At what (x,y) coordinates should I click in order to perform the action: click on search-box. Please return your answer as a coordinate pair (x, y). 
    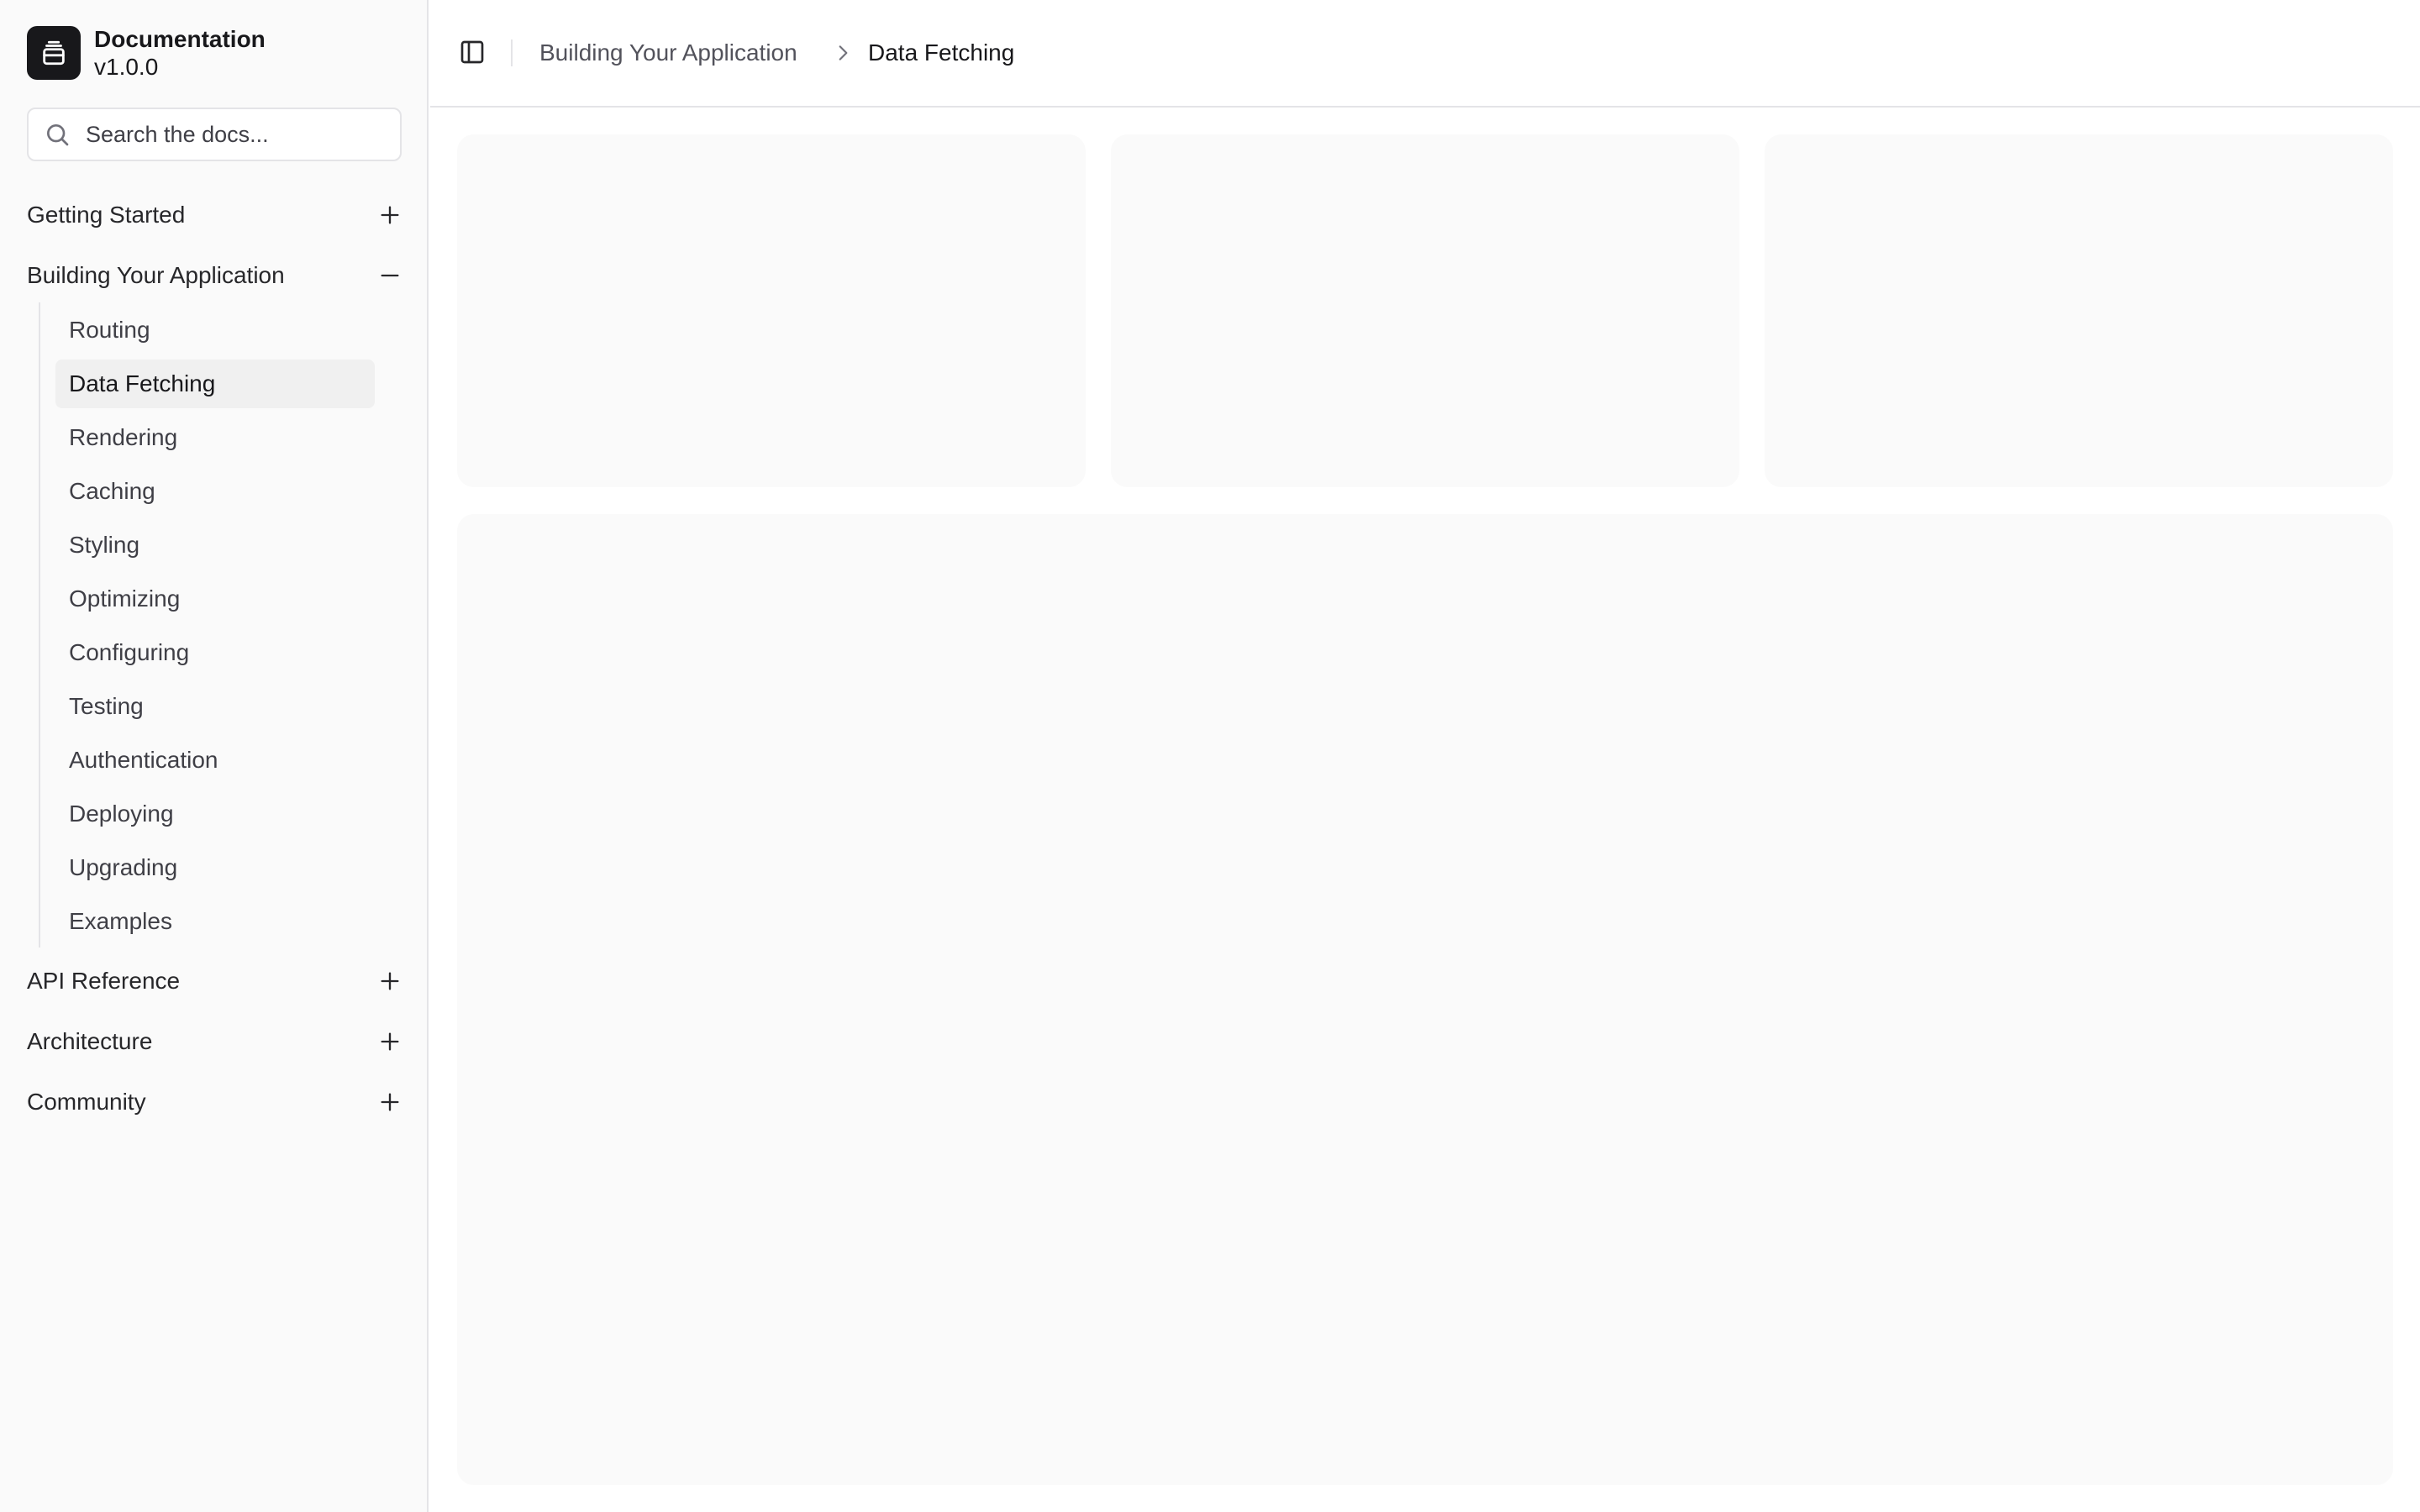
    Looking at the image, I should click on (214, 134).